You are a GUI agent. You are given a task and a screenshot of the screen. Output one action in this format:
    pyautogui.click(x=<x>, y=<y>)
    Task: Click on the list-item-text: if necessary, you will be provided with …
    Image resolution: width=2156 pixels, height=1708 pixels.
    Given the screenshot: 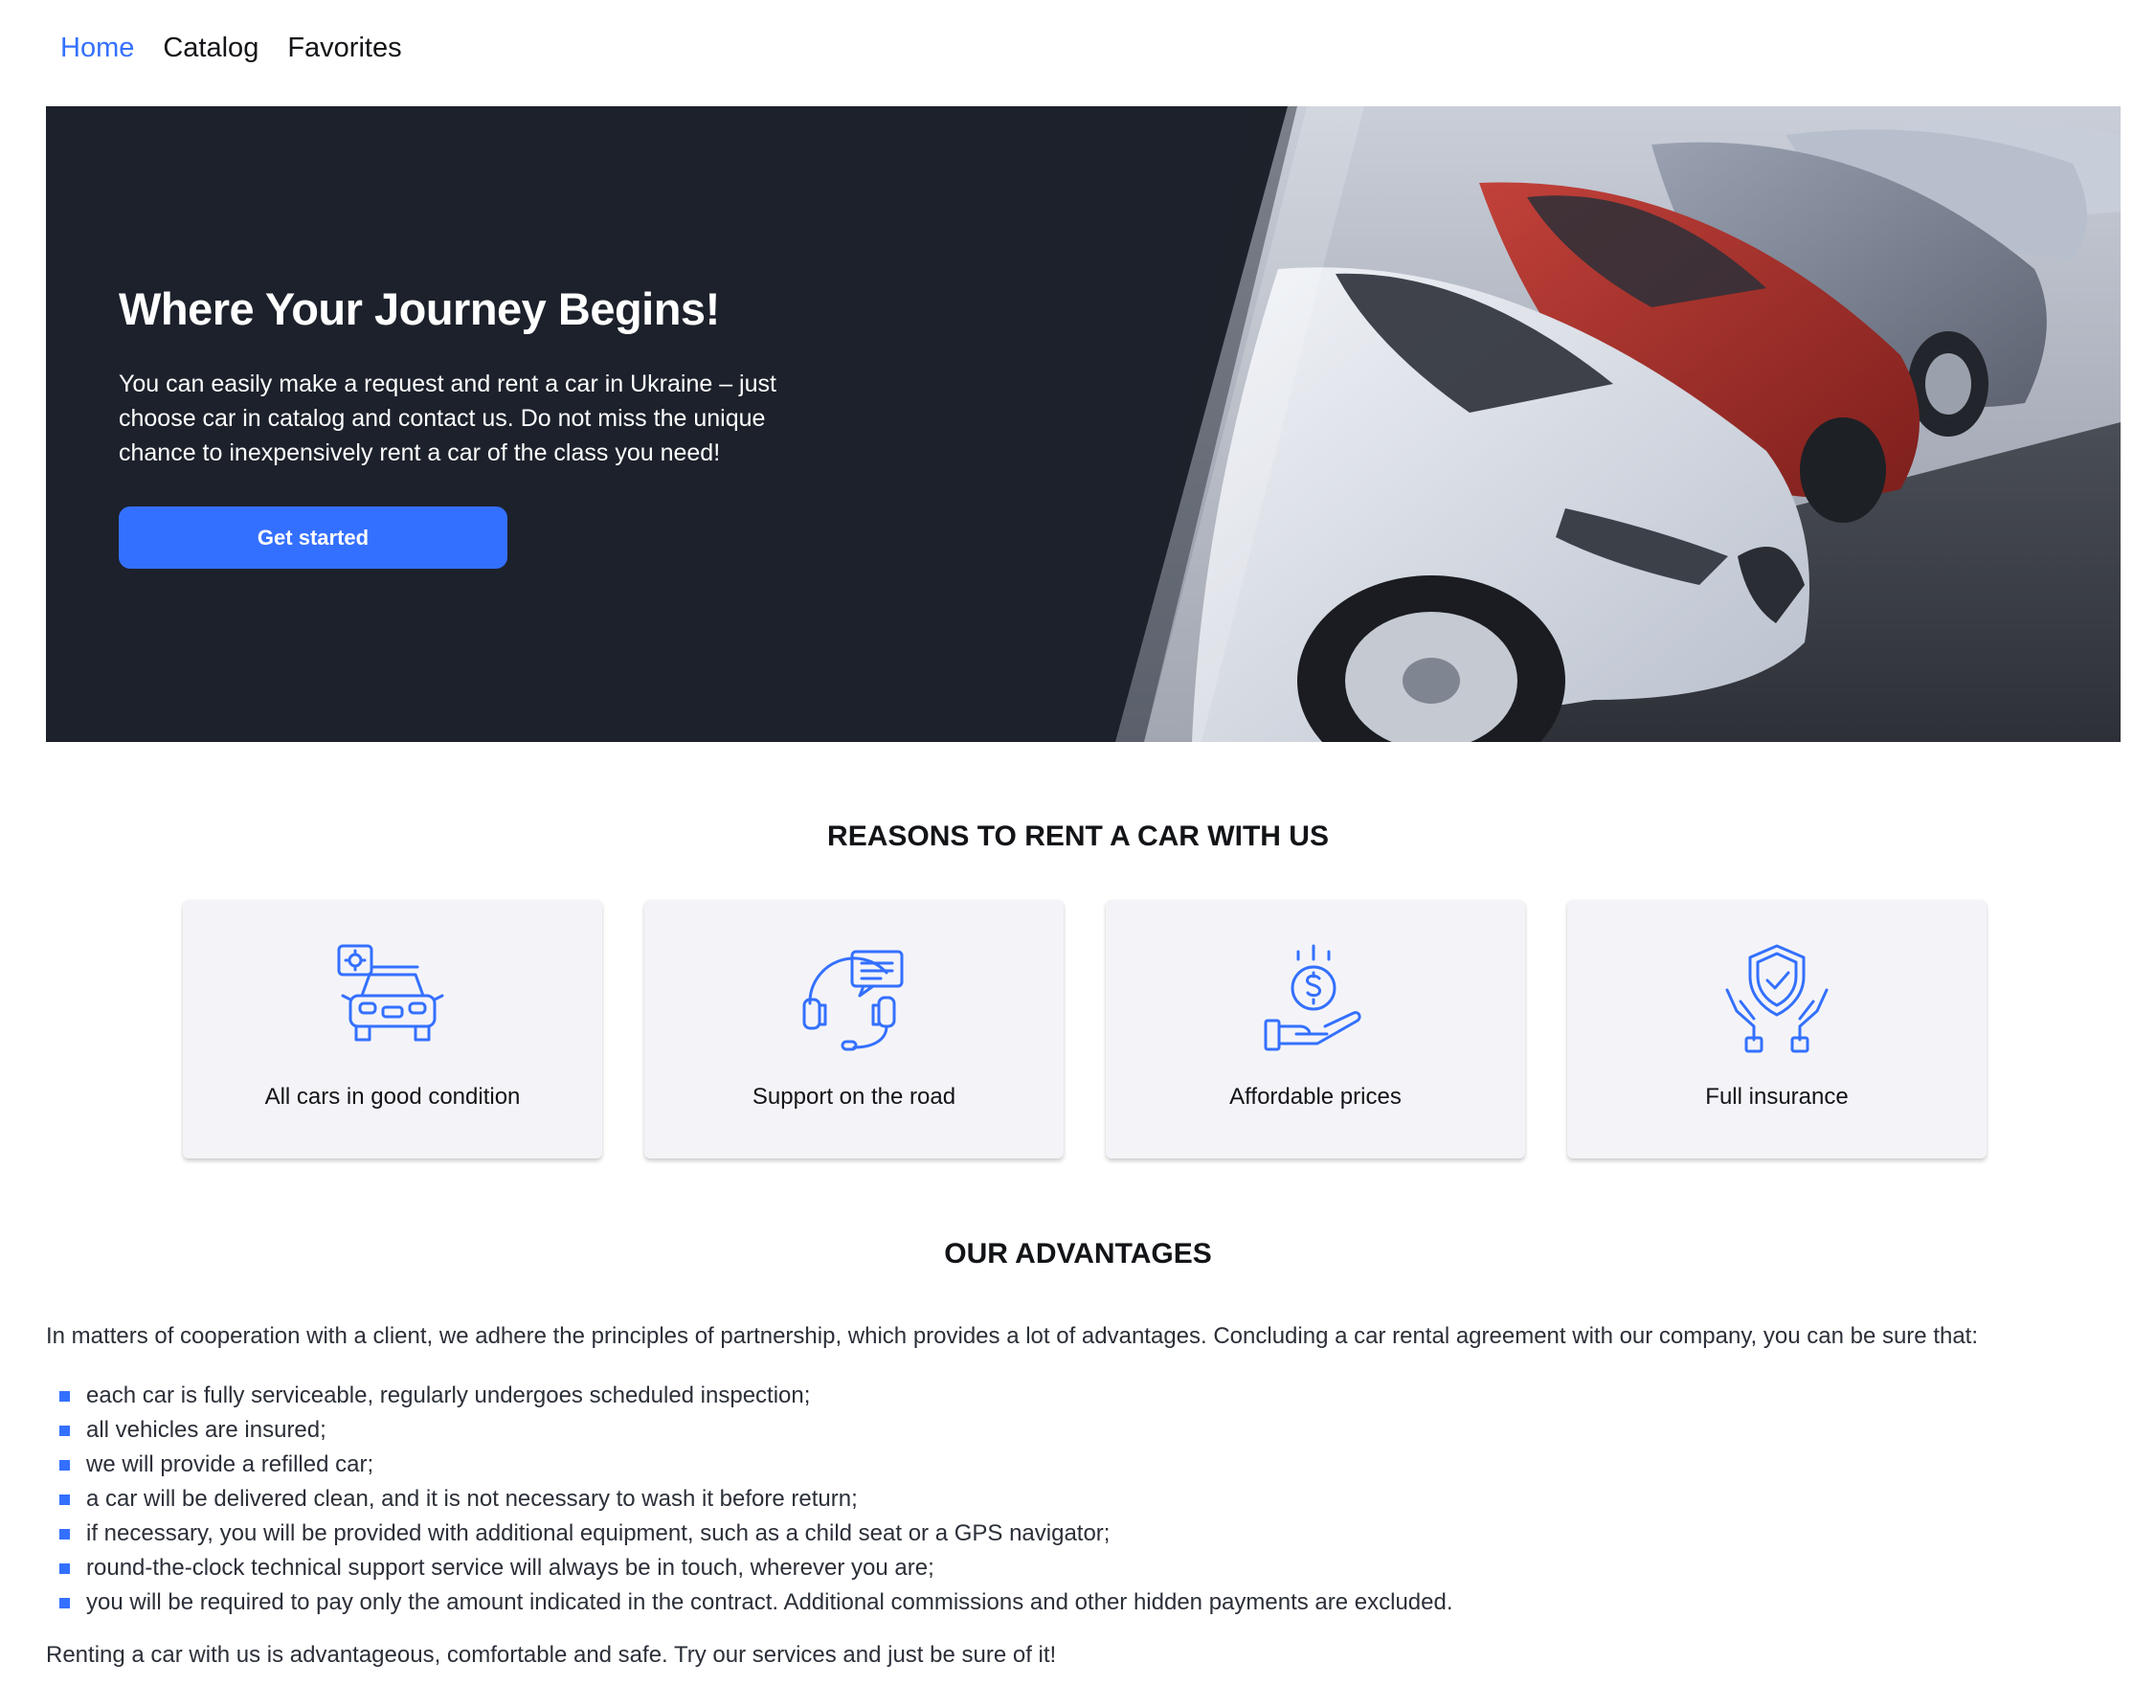 What is the action you would take?
    pyautogui.click(x=598, y=1533)
    